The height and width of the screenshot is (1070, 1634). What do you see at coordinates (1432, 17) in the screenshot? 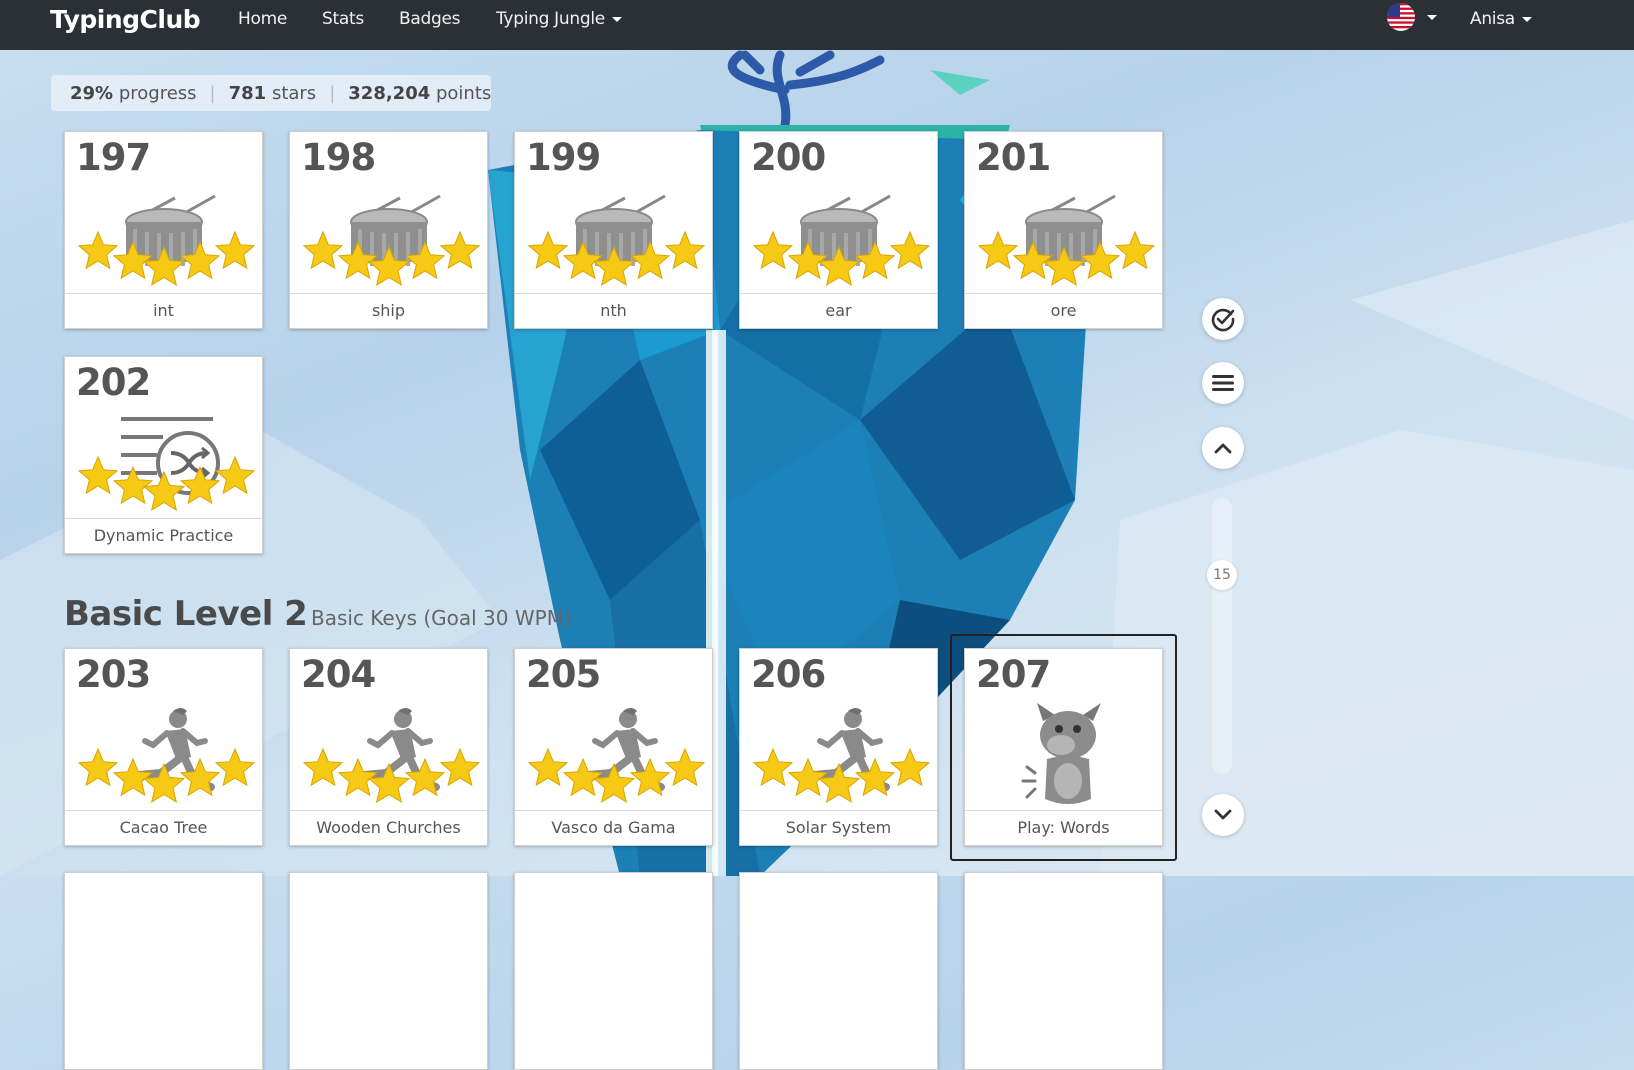
I see `language-chevron-down-icon` at bounding box center [1432, 17].